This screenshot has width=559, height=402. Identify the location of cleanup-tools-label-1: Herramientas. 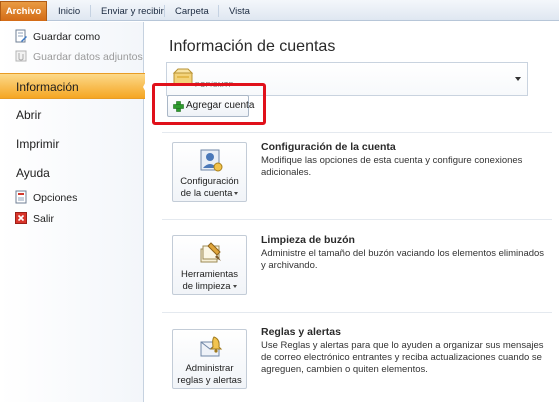
(209, 274).